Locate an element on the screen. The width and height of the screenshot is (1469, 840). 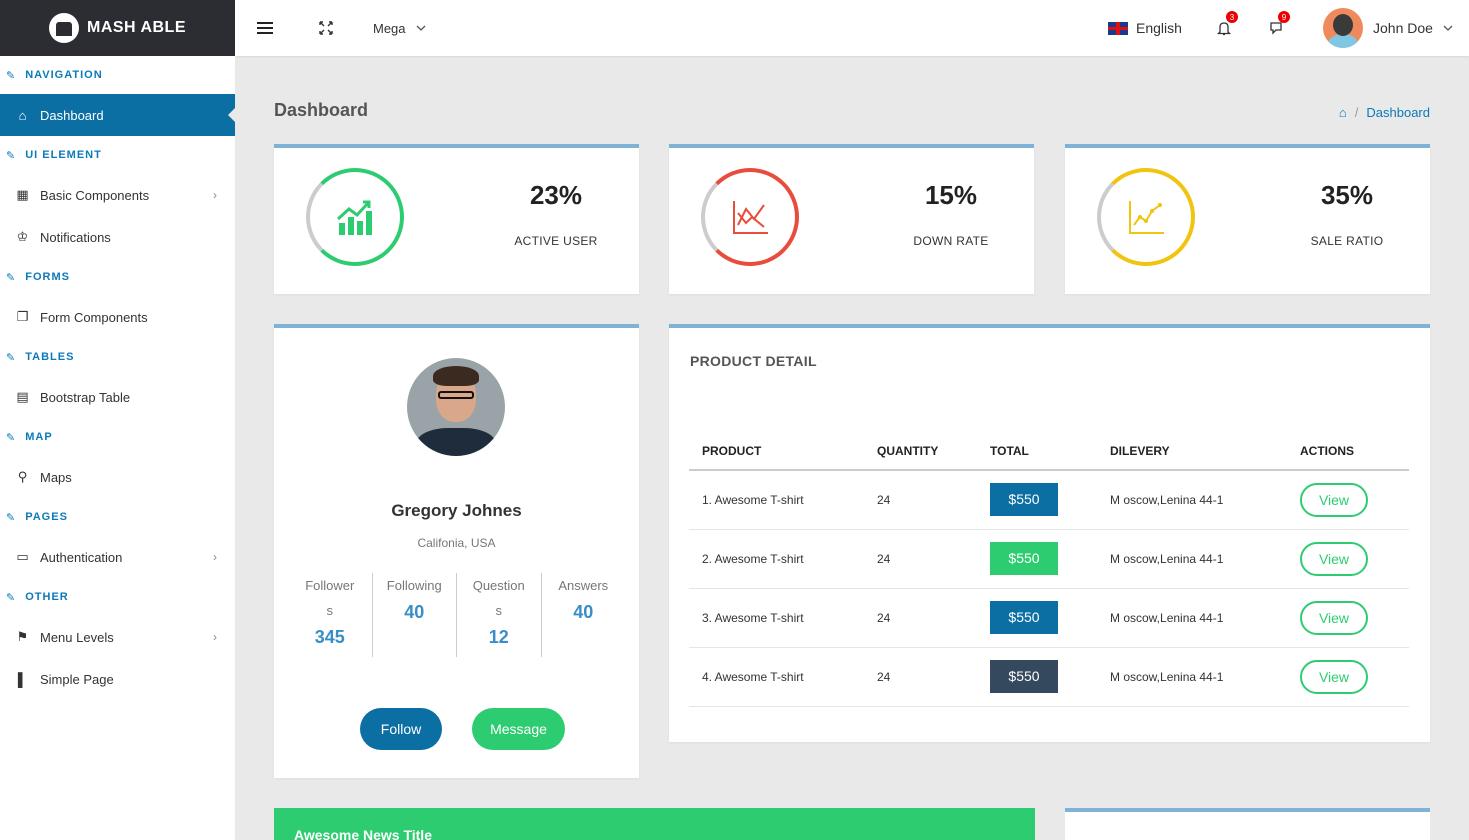
chat-icon is located at coordinates (1276, 28).